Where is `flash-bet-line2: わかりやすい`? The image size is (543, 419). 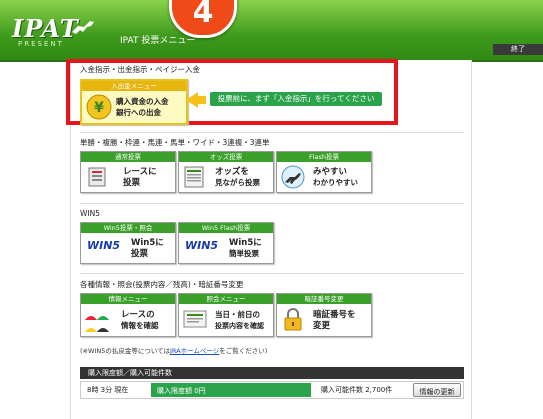 flash-bet-line2: わかりやすい is located at coordinates (335, 182).